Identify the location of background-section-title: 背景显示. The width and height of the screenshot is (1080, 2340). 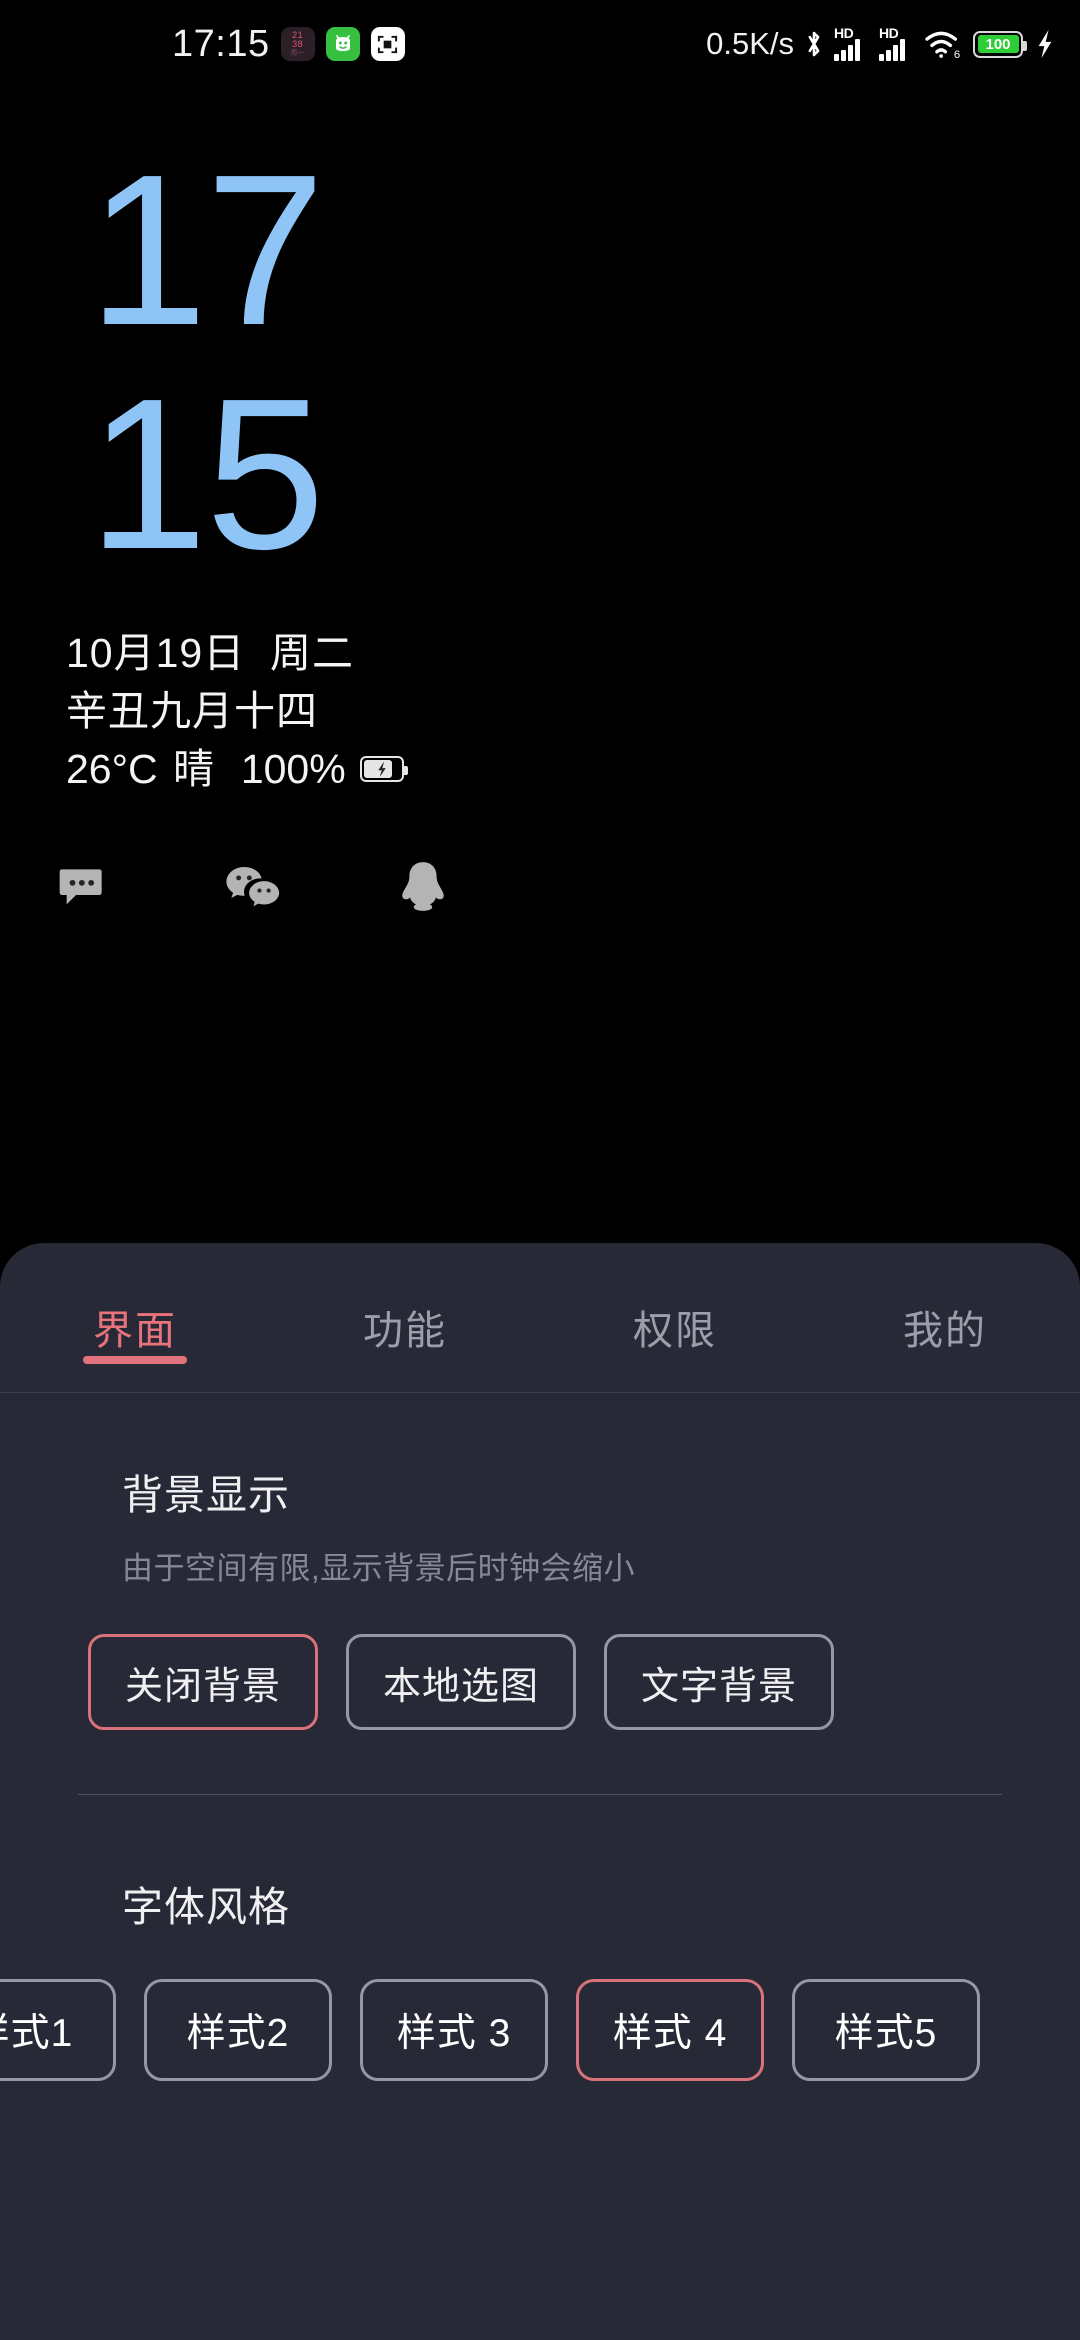
(206, 1495).